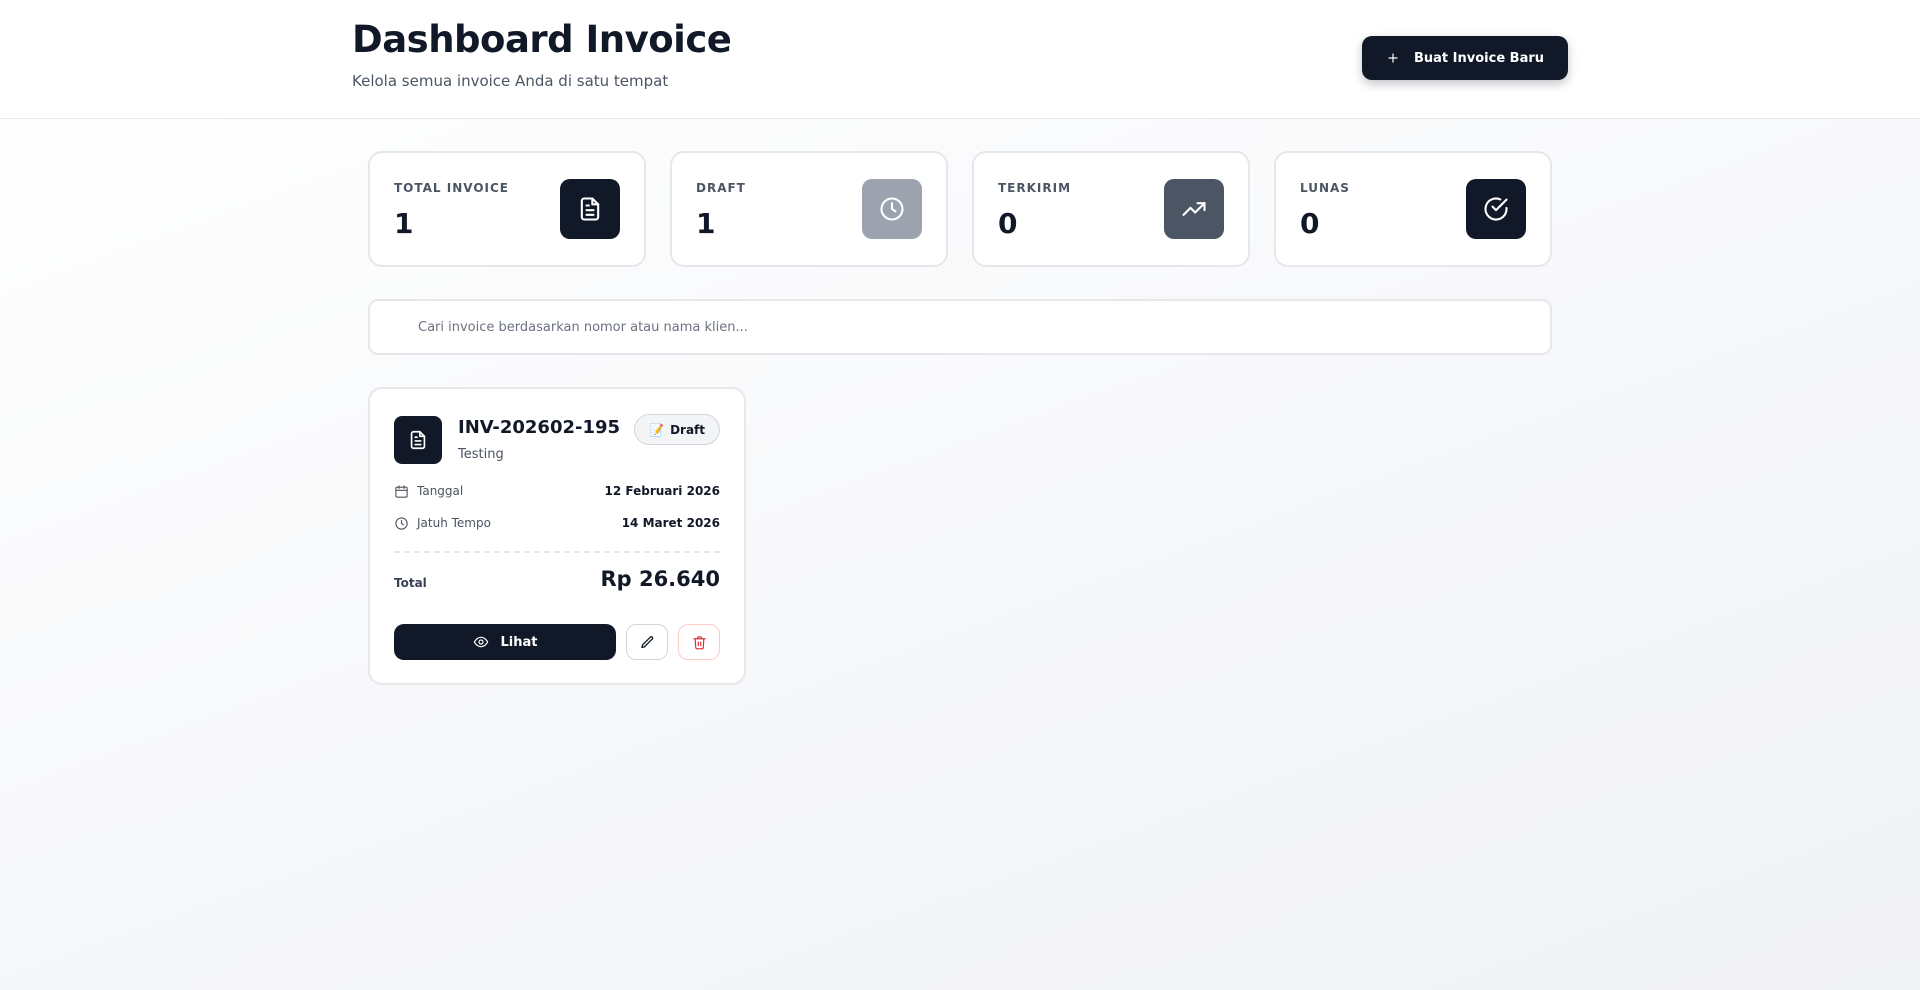  Describe the element at coordinates (662, 491) in the screenshot. I see `date-value: 12 Februari 2026` at that location.